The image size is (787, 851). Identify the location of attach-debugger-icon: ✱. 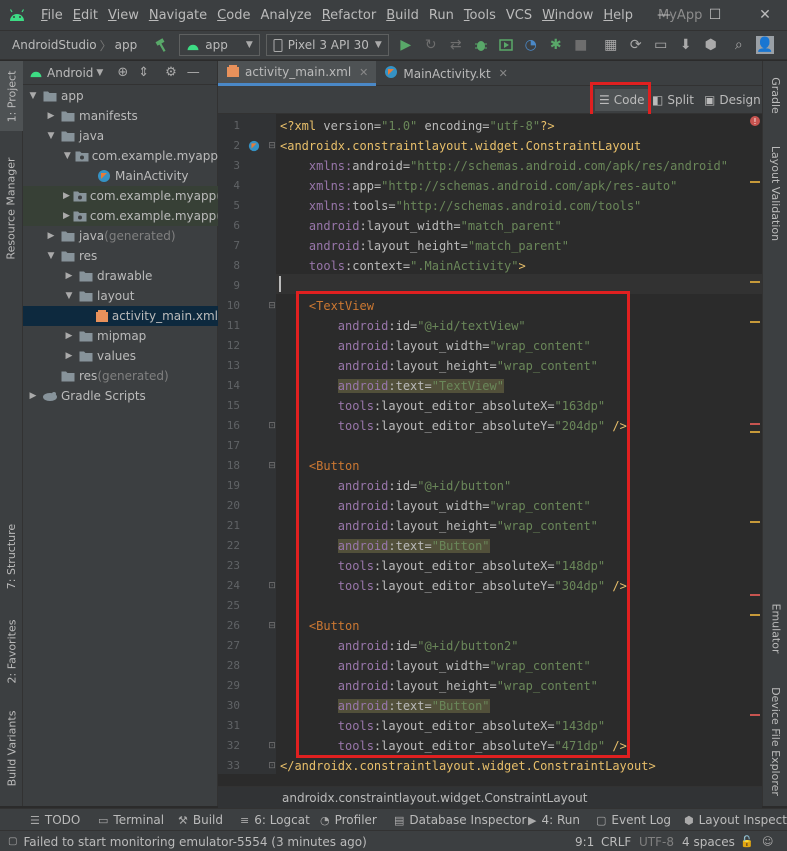
(556, 45).